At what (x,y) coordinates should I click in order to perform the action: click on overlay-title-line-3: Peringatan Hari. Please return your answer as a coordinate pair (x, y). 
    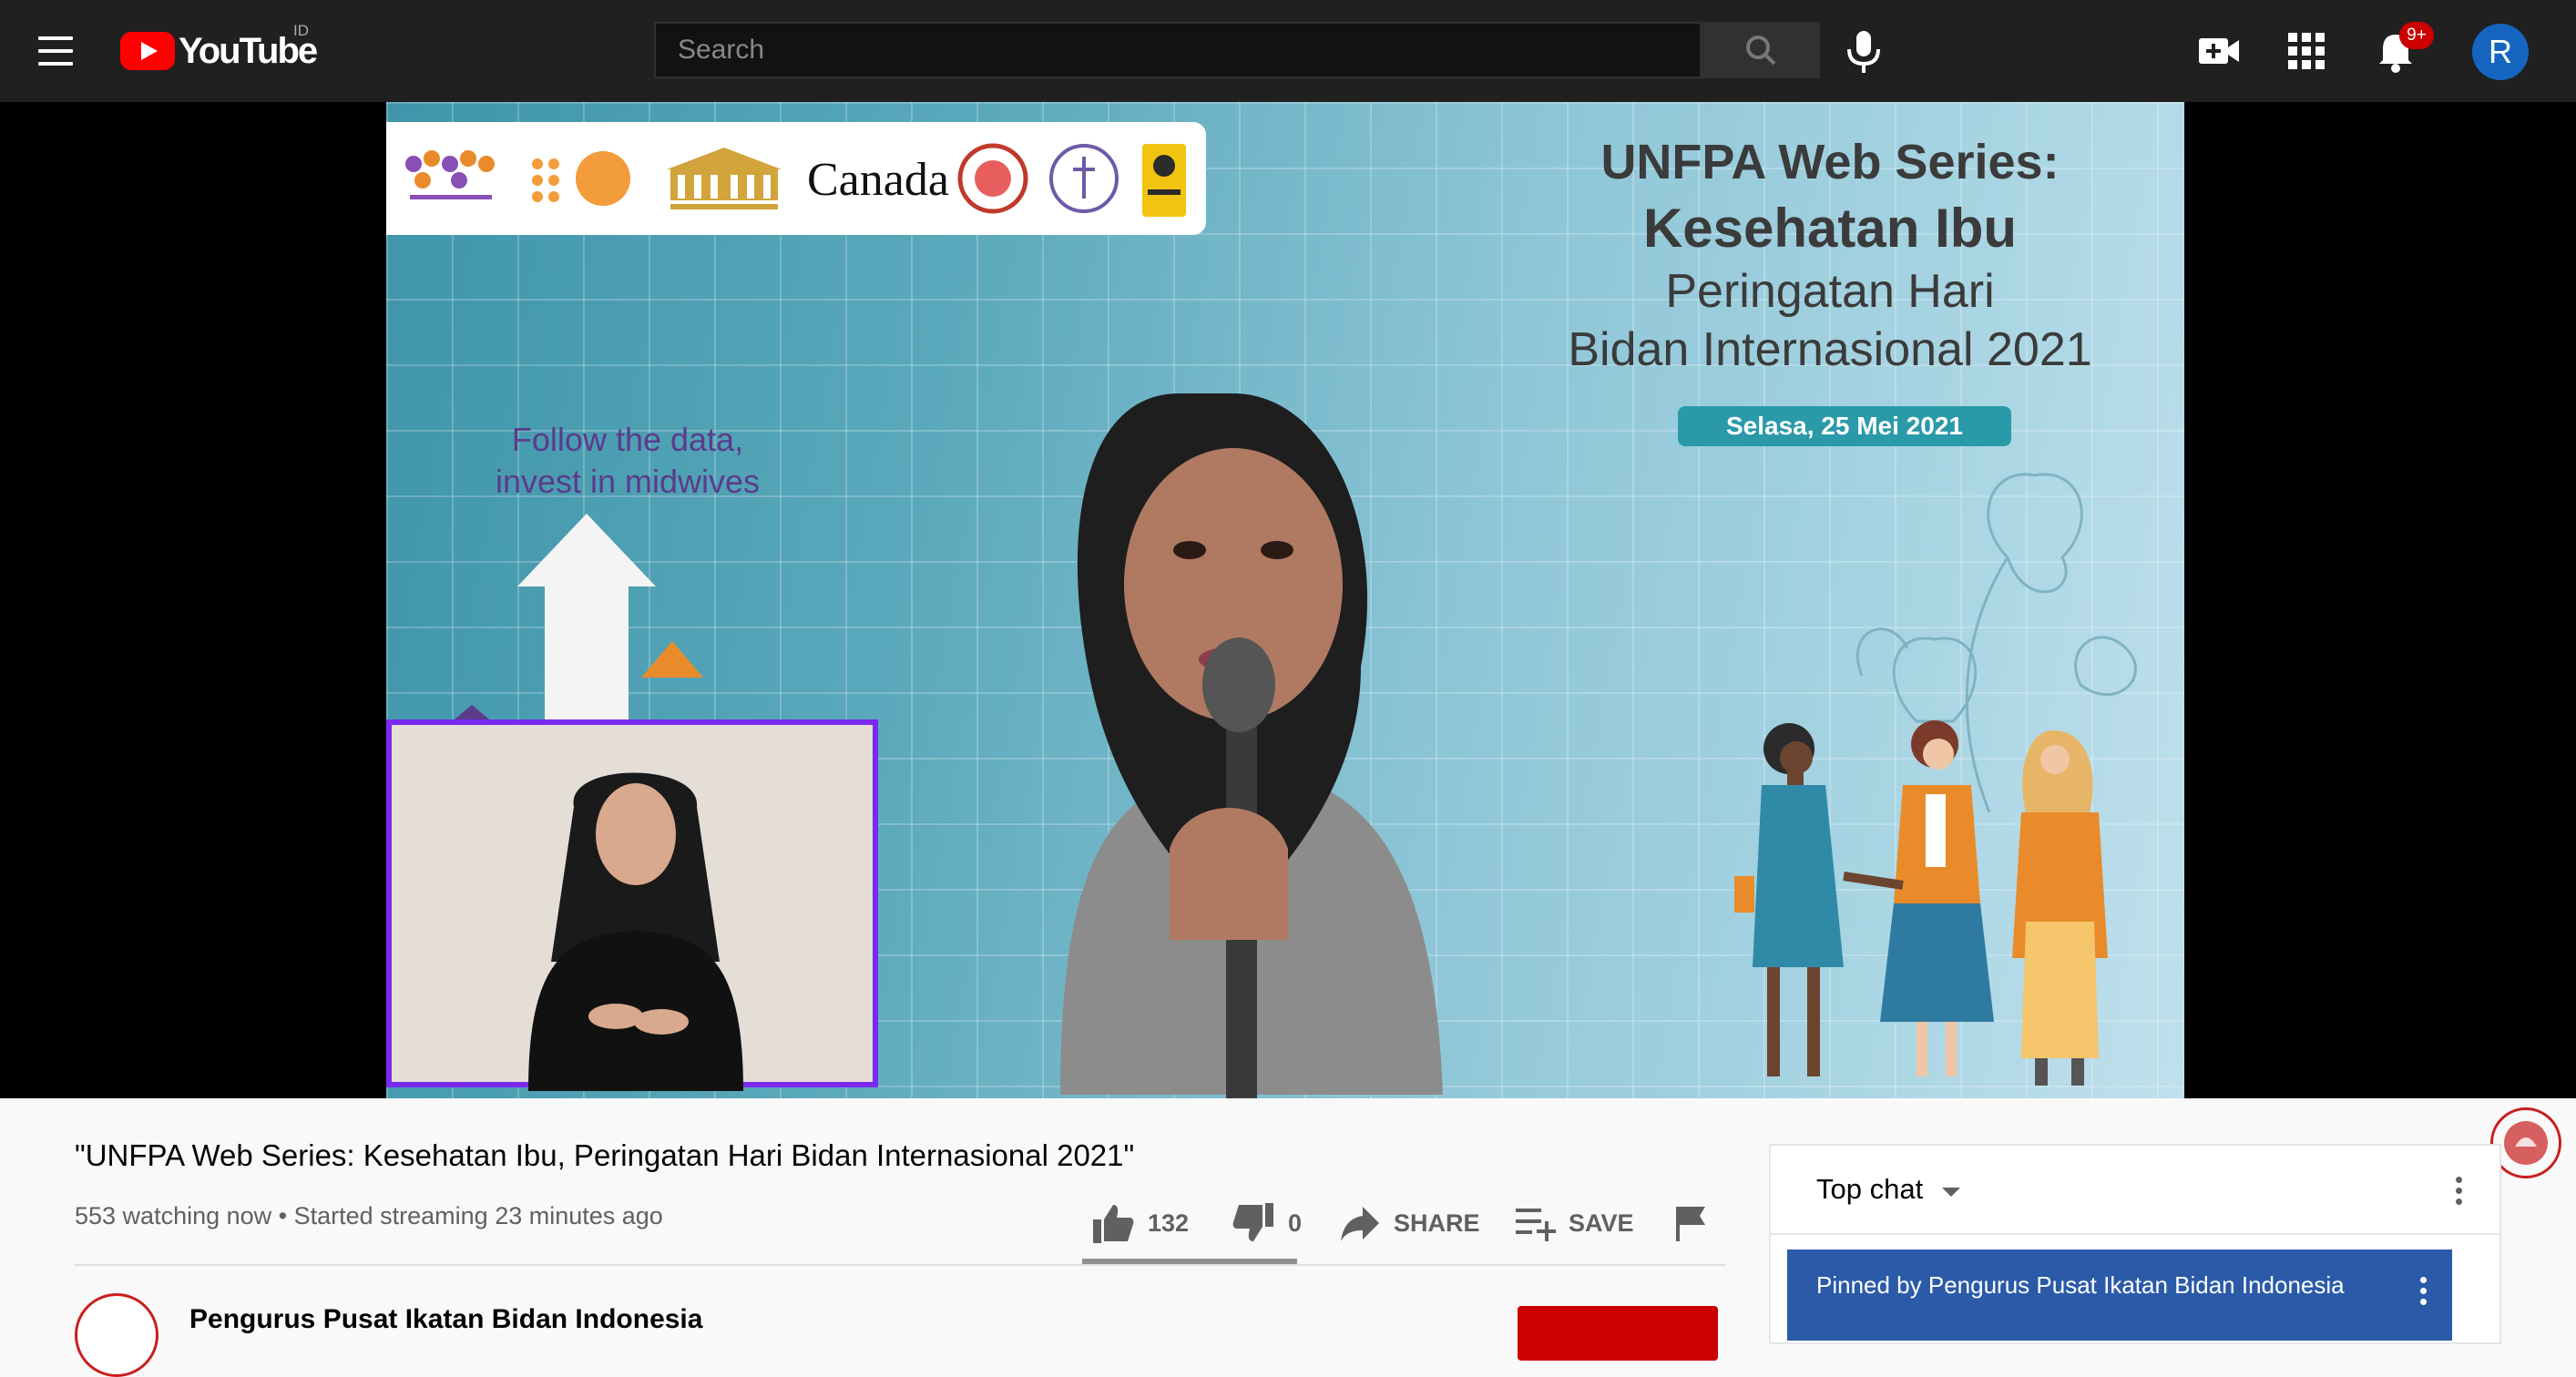
    Looking at the image, I should click on (1830, 292).